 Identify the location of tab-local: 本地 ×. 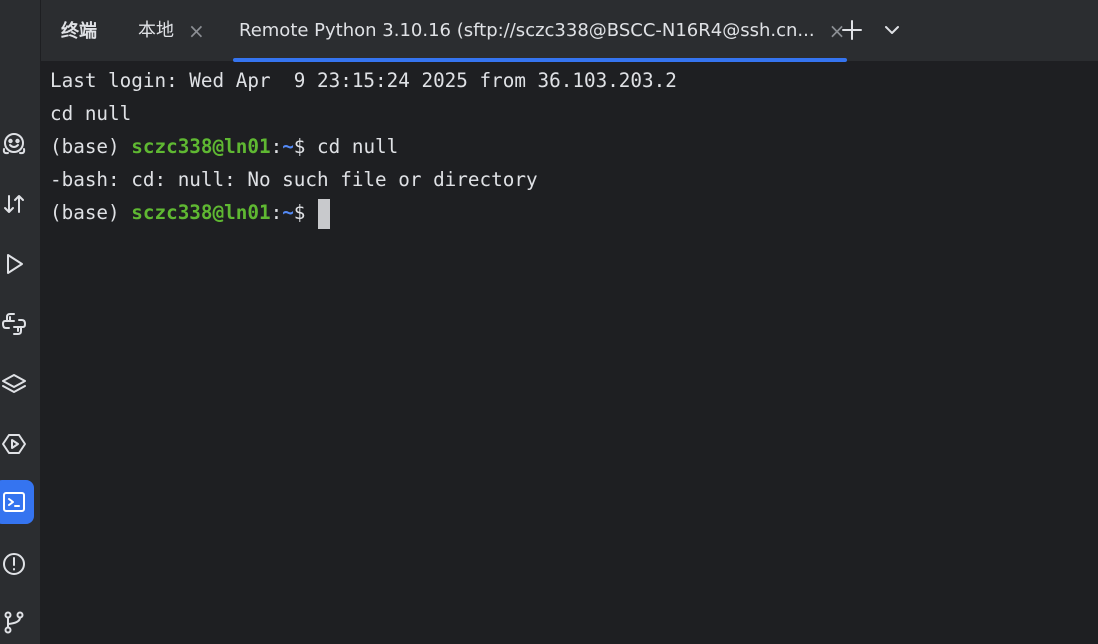
(171, 31).